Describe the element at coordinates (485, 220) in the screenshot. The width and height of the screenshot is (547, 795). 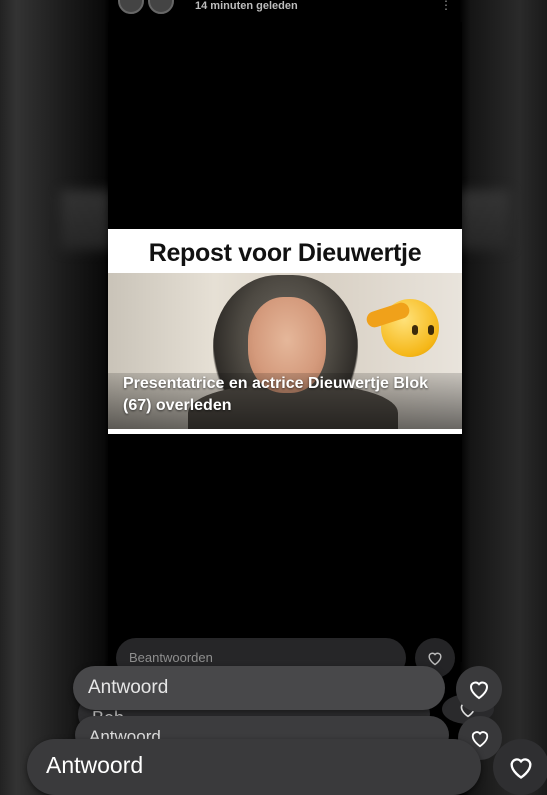
I see `ghost-right` at that location.